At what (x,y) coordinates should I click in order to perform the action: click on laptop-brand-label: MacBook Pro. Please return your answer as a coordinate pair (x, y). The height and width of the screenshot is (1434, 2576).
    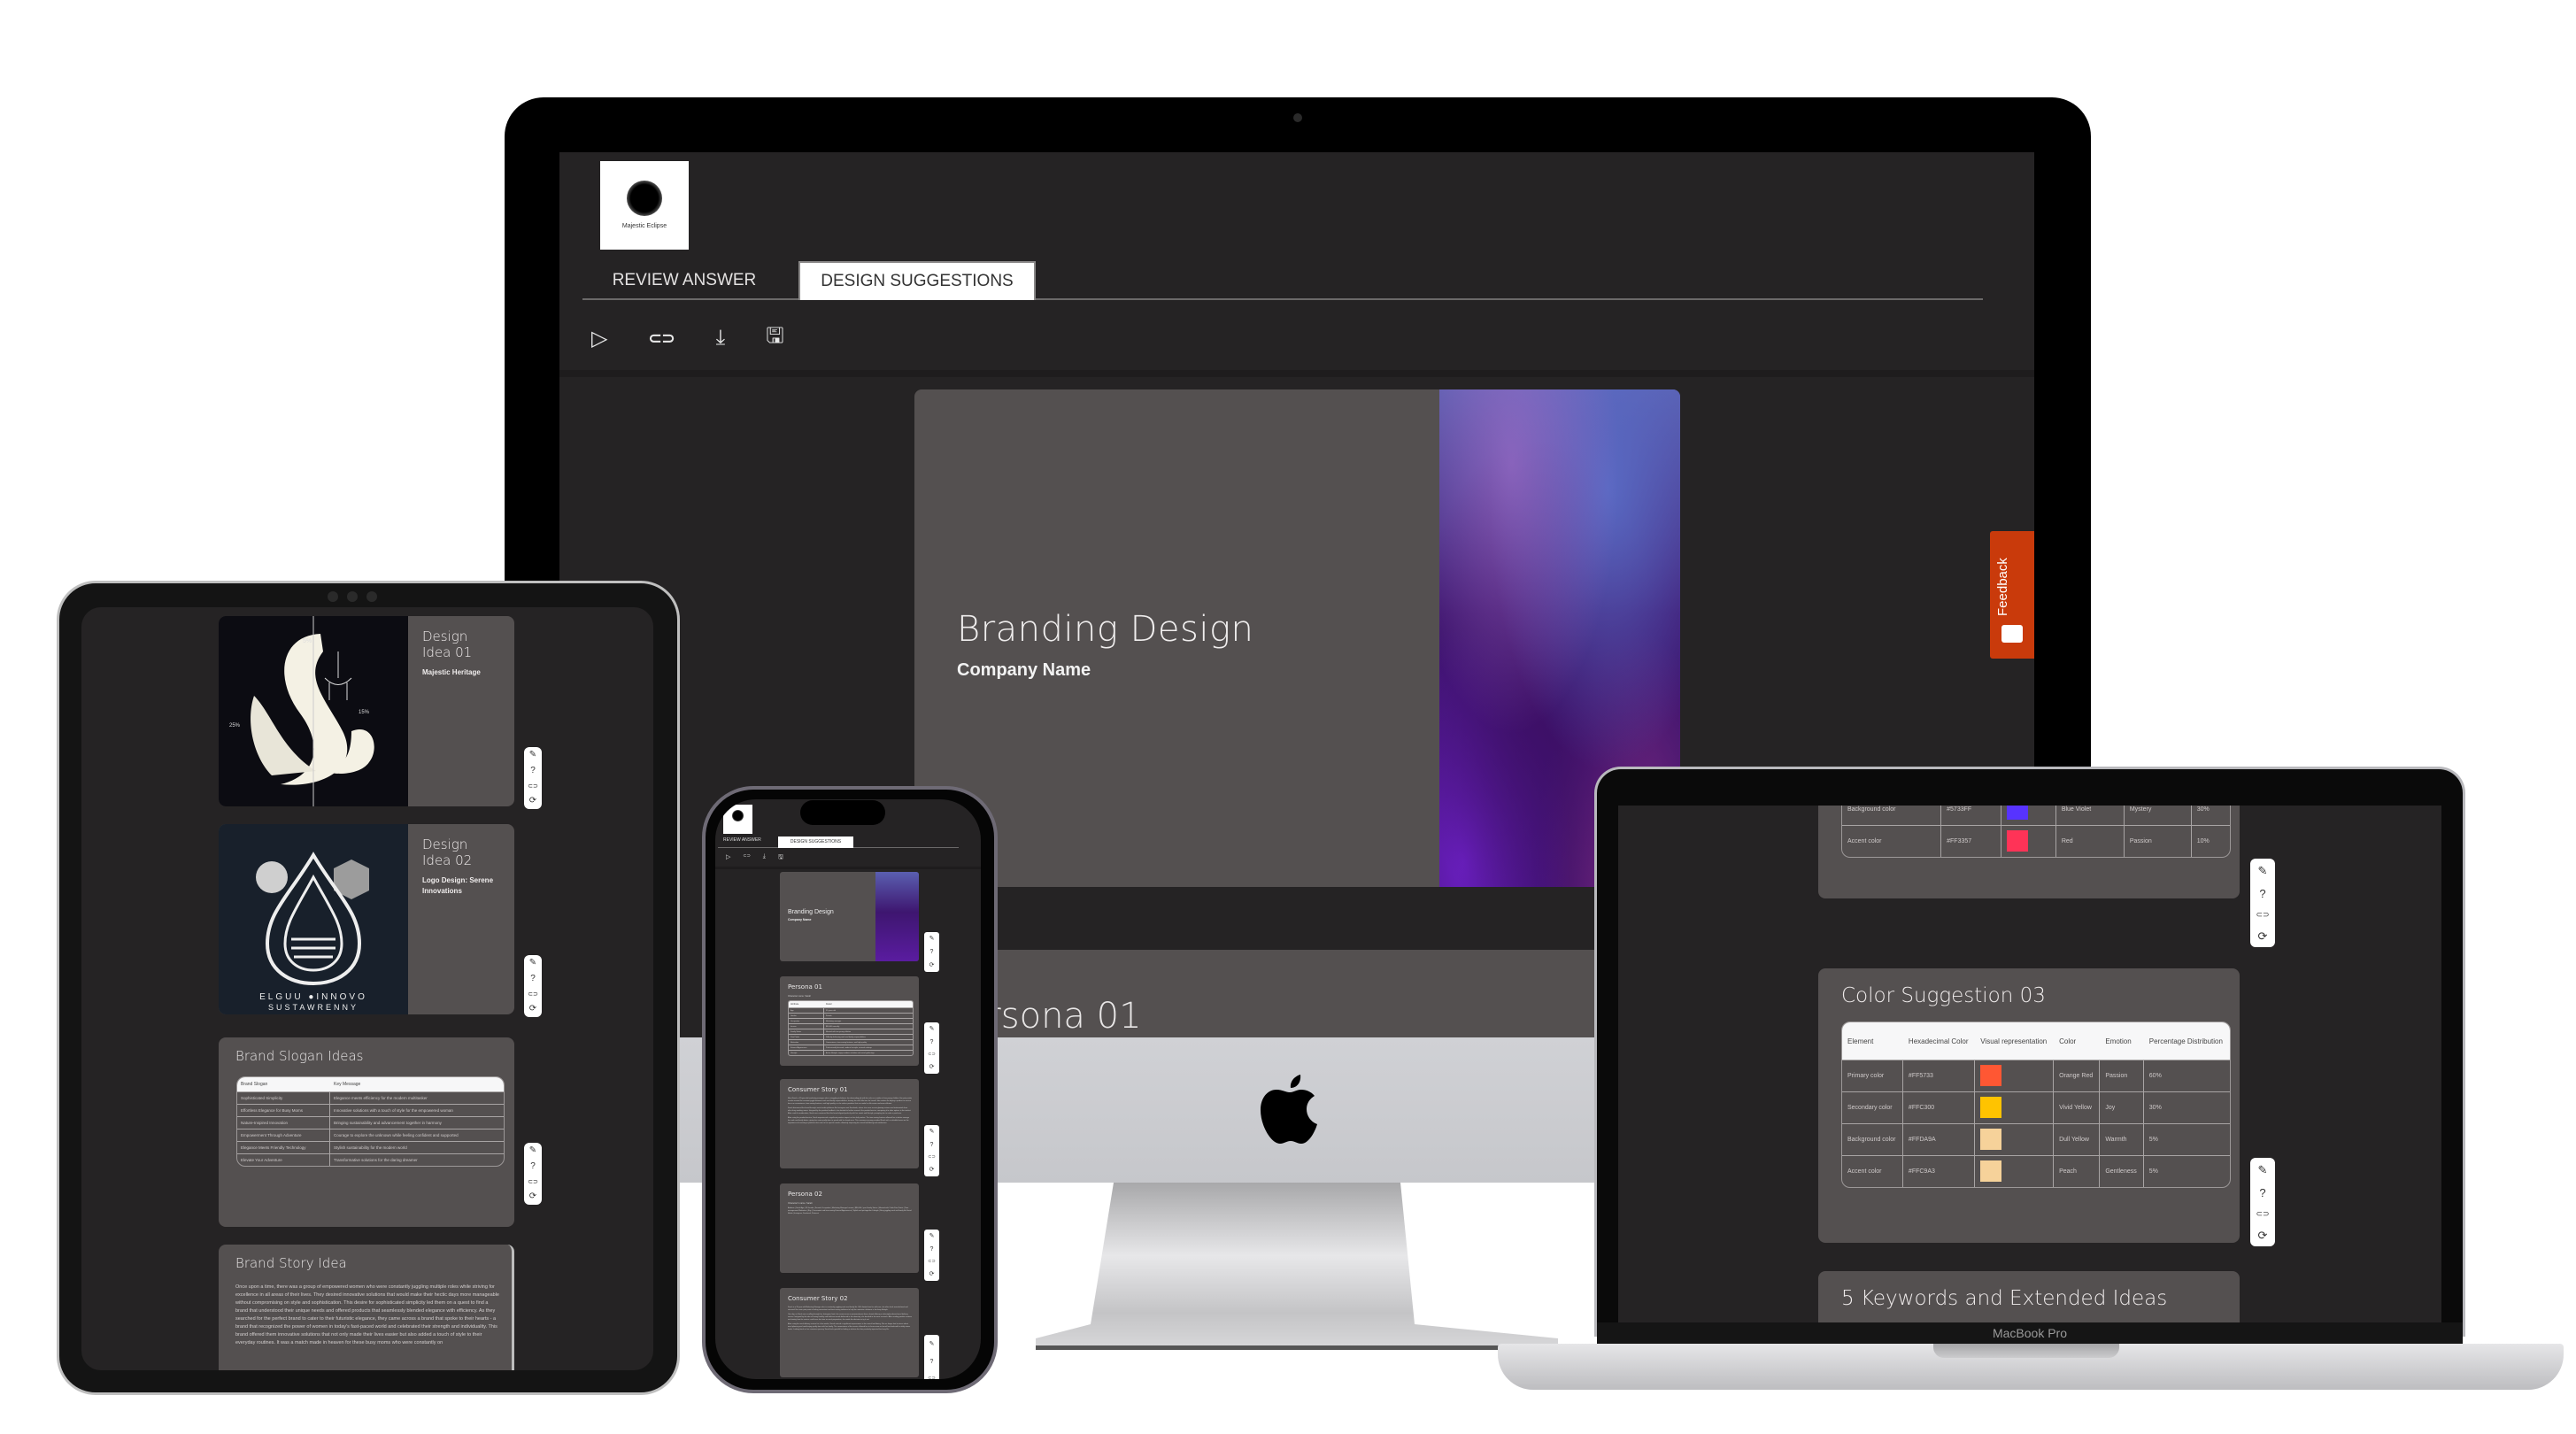
    Looking at the image, I should click on (2030, 1333).